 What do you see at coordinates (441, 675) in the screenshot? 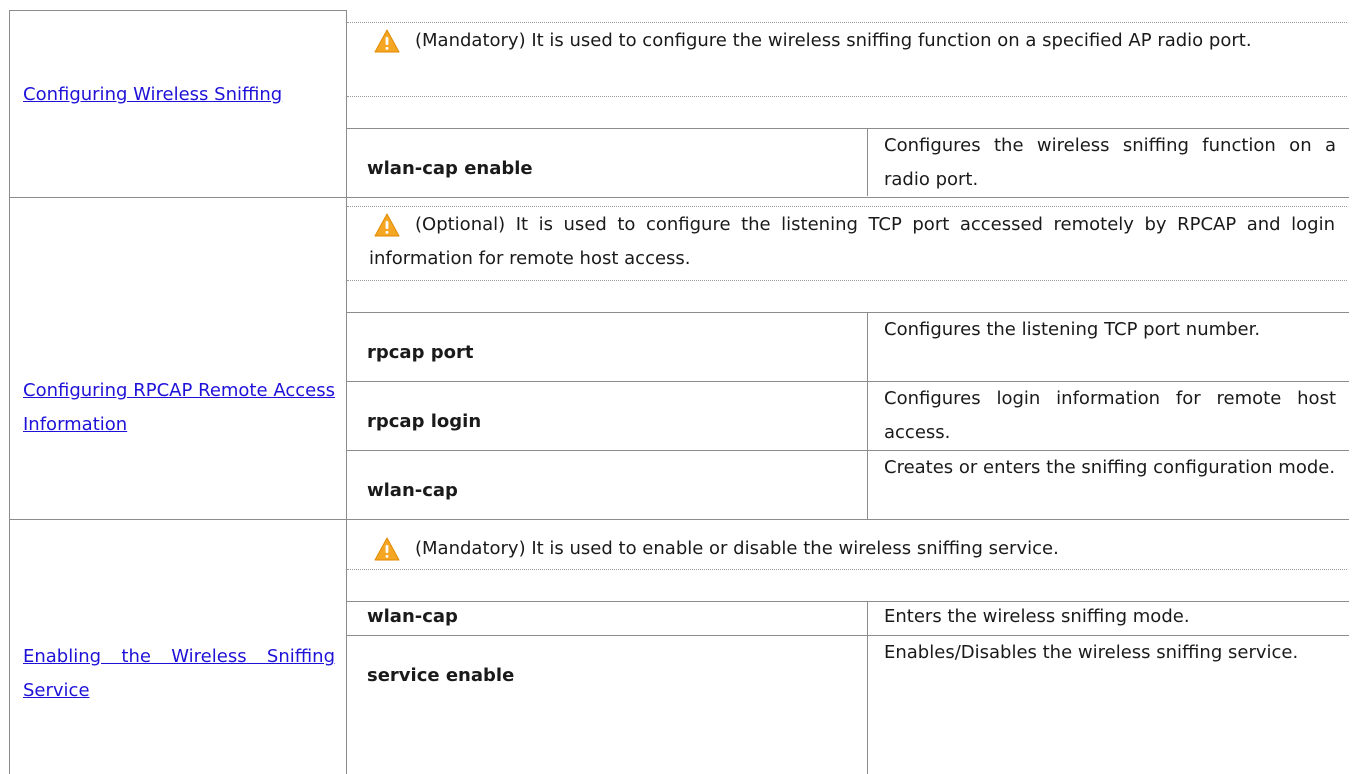
I see `command-service-enable: service enable` at bounding box center [441, 675].